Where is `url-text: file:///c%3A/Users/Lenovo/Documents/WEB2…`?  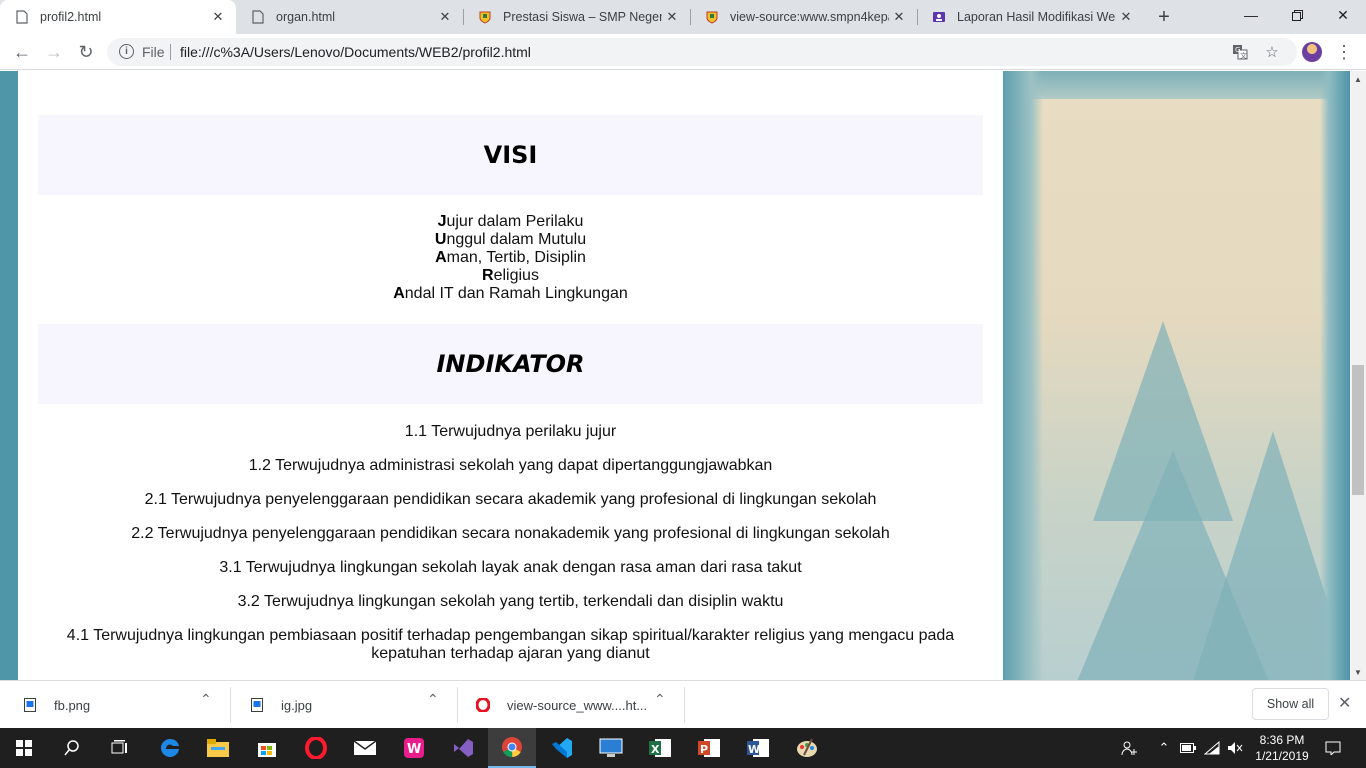 url-text: file:///c%3A/Users/Lenovo/Documents/WEB2… is located at coordinates (355, 52).